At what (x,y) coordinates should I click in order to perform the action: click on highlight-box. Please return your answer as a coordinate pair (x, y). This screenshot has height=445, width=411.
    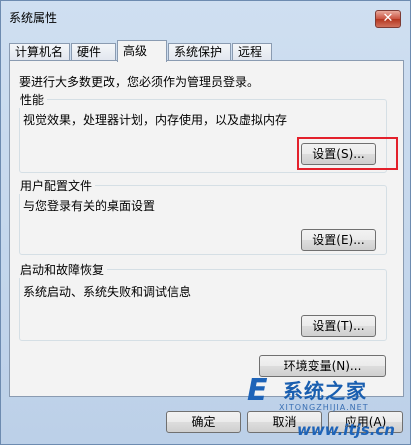
    Looking at the image, I should click on (347, 153).